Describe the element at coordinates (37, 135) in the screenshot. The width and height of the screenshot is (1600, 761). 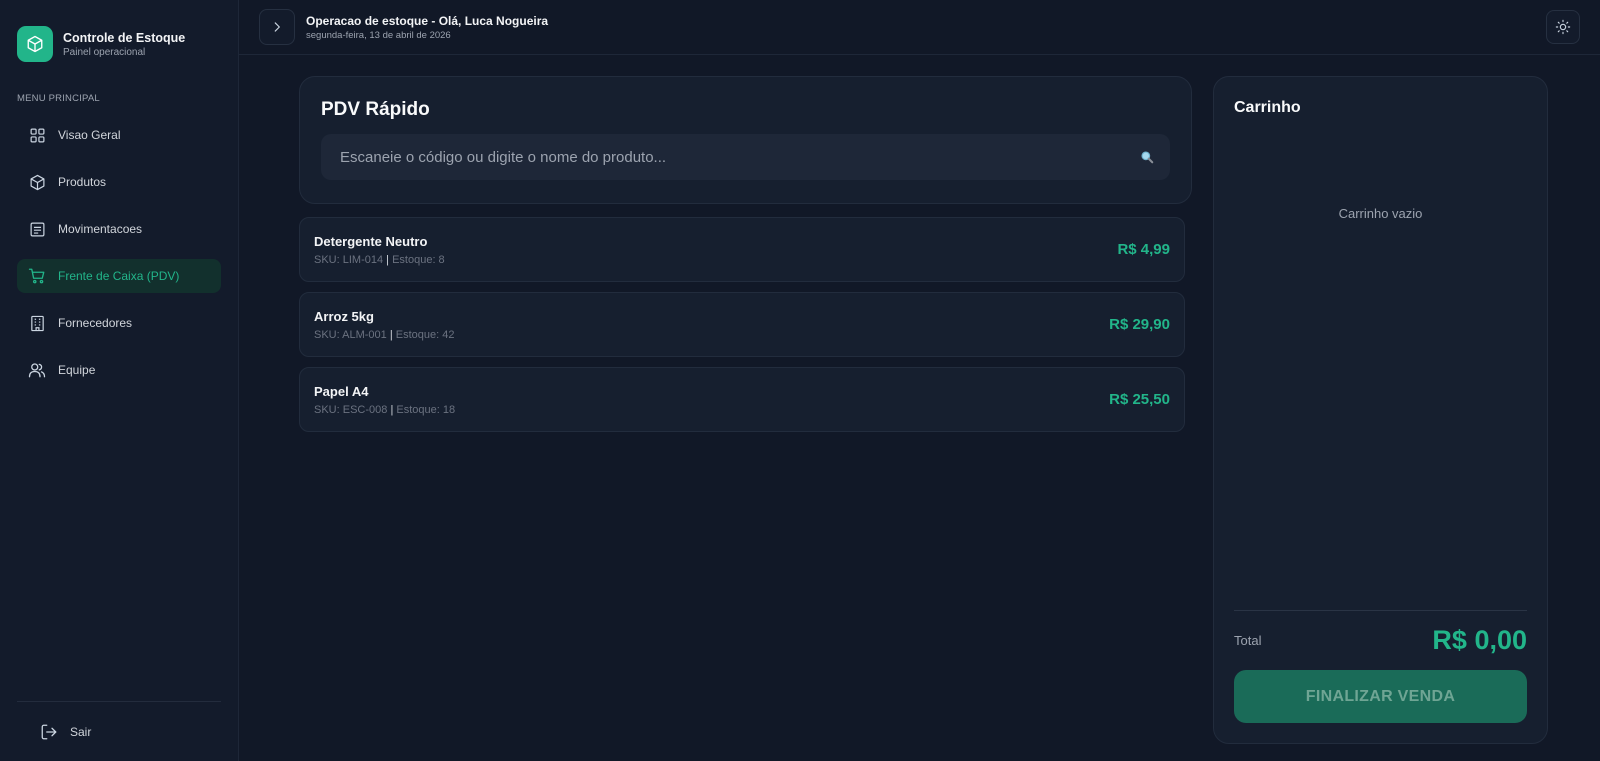
I see `grid-icon` at that location.